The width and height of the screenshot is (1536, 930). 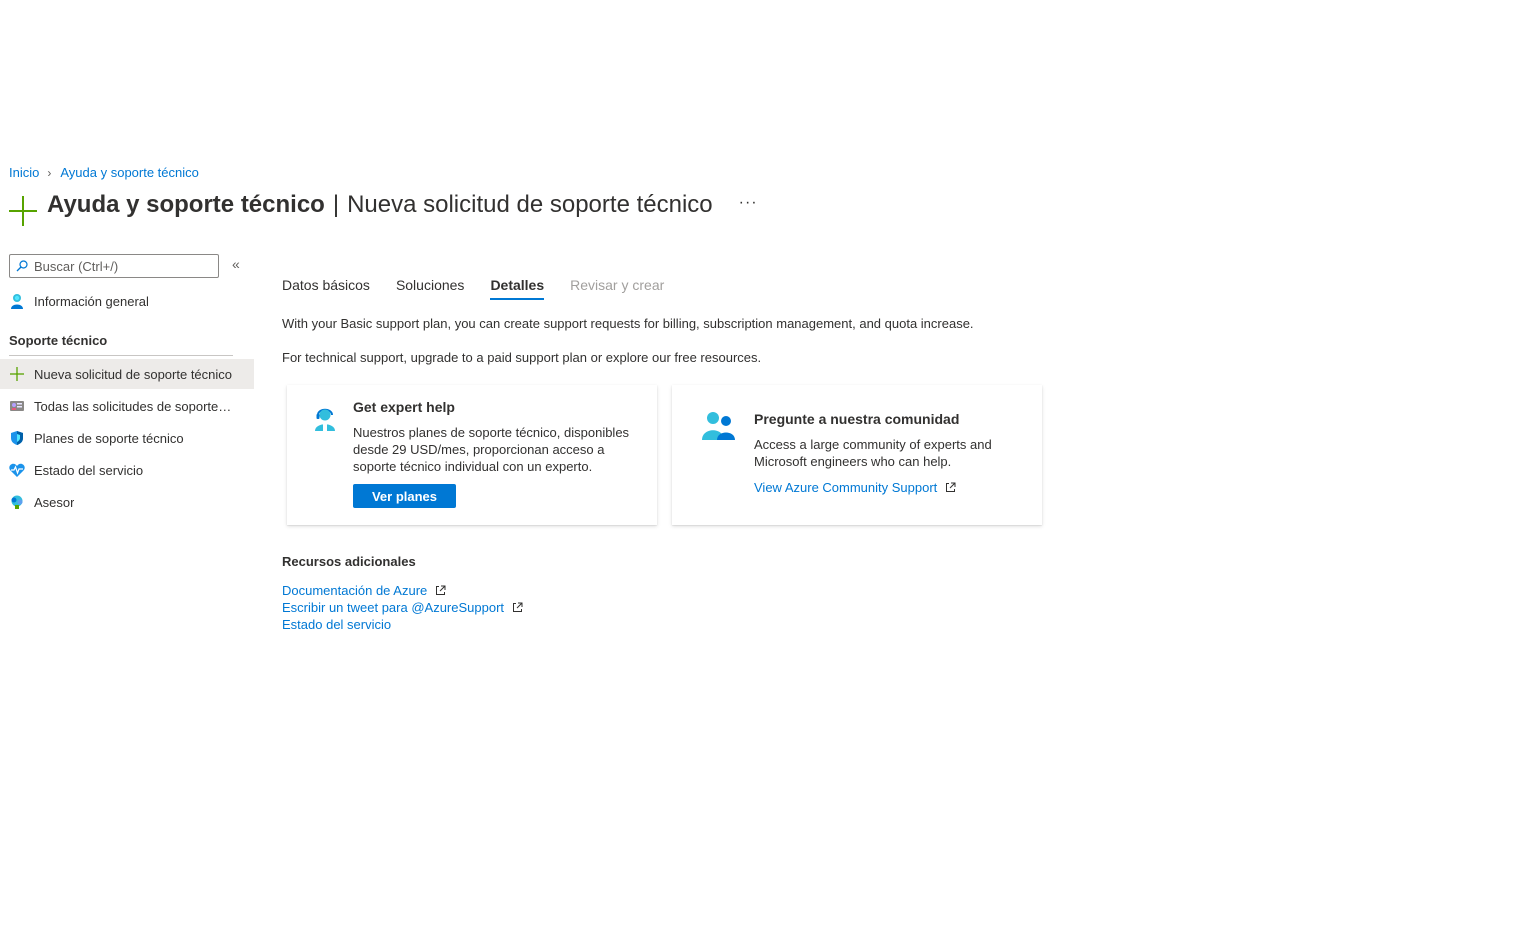 I want to click on breadcrumb: Inicio › Ayuda y soporte técnico, so click(x=104, y=172).